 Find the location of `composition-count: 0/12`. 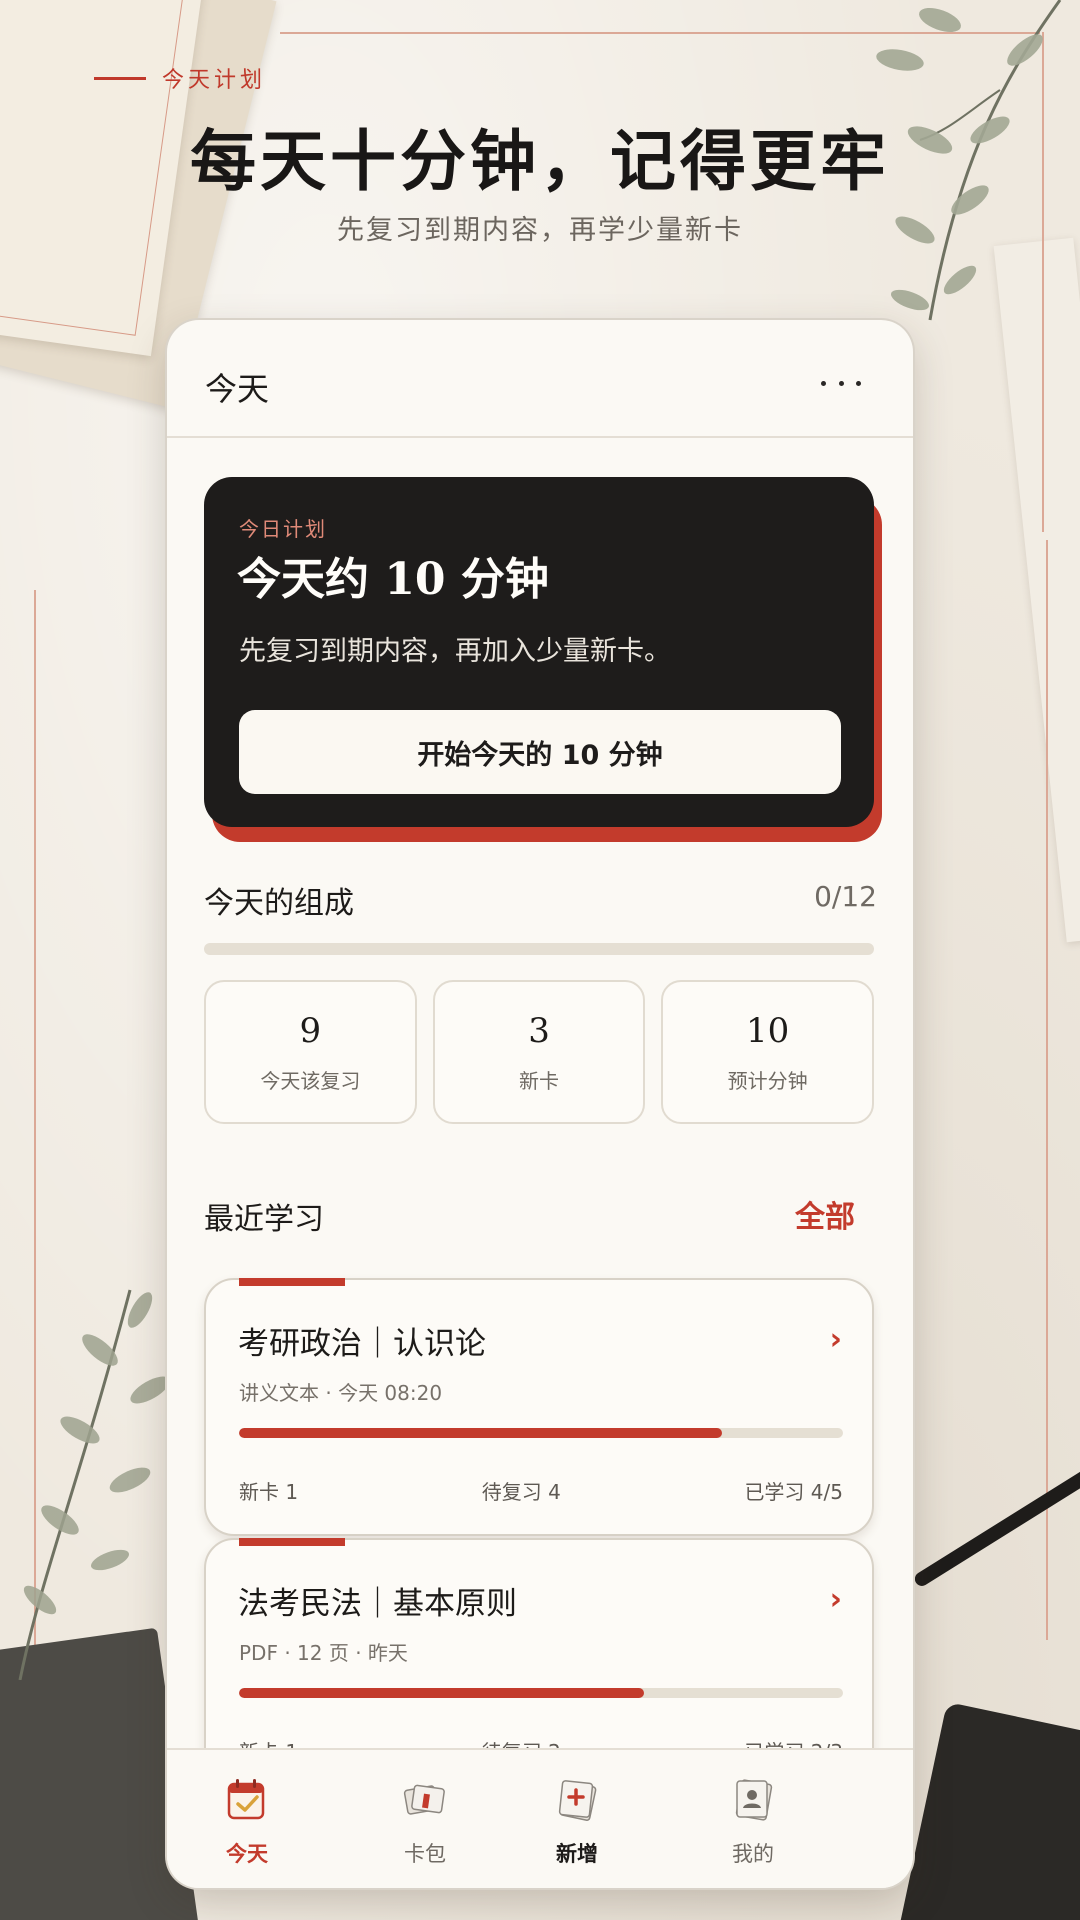

composition-count: 0/12 is located at coordinates (845, 896).